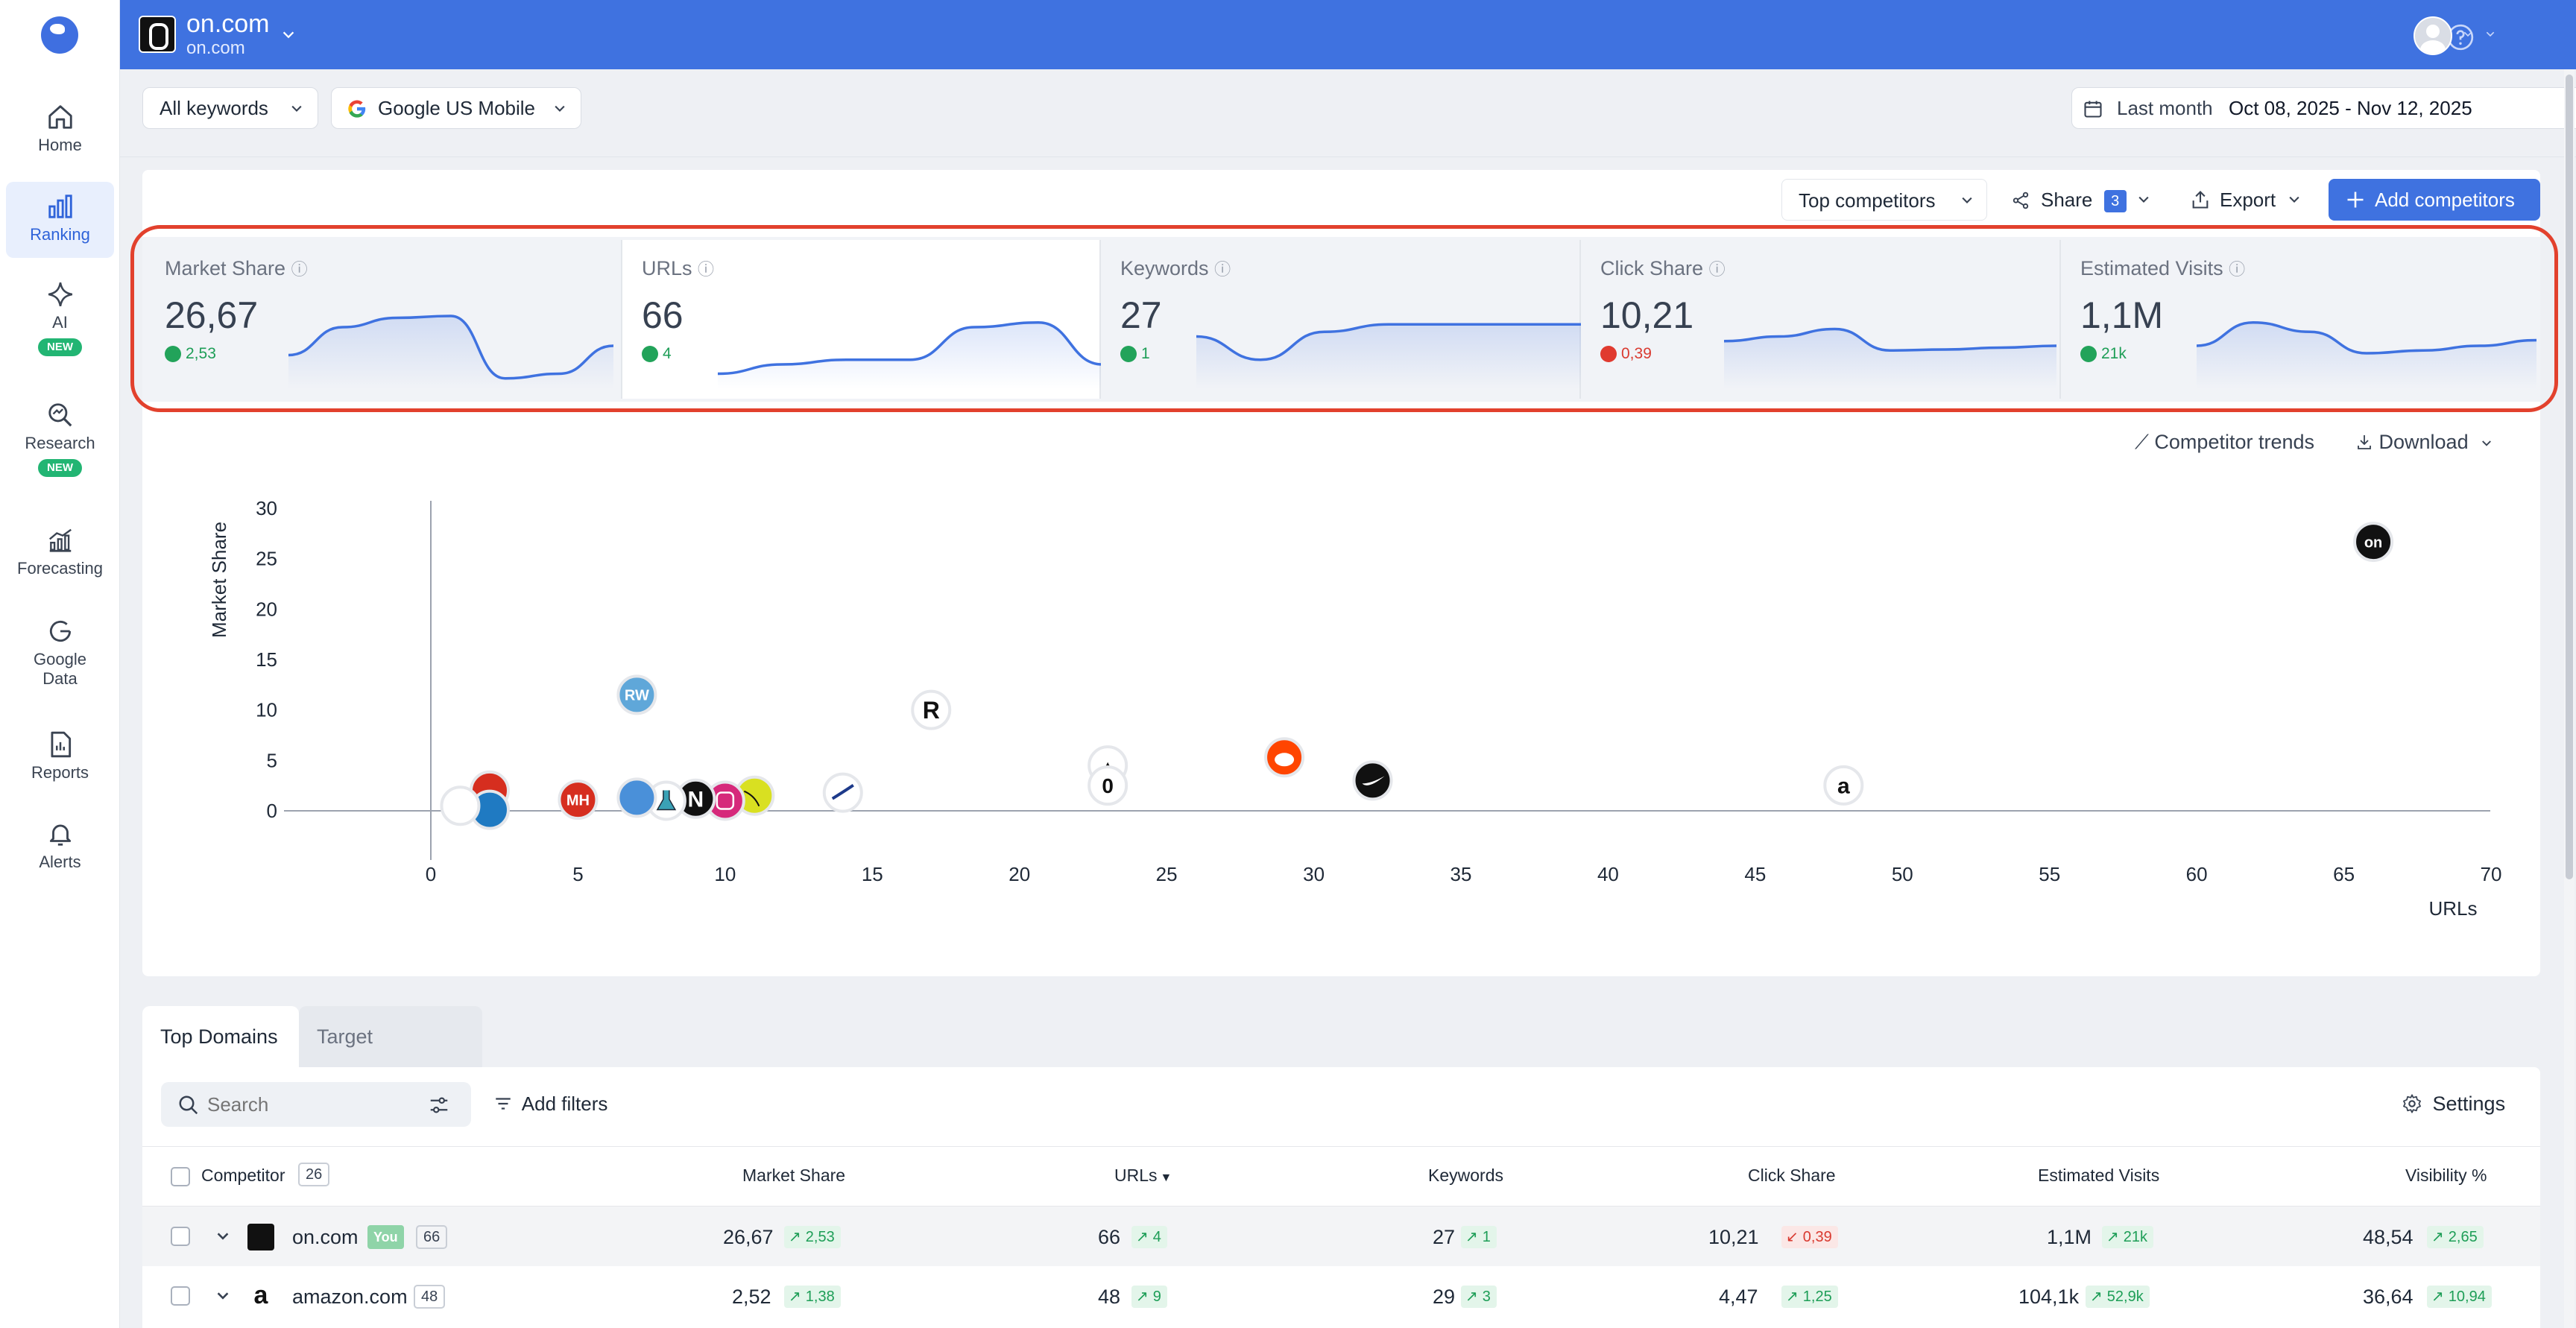 This screenshot has width=2576, height=1328. Describe the element at coordinates (1817, 1237) in the screenshot. I see `delta-value: 0,39` at that location.